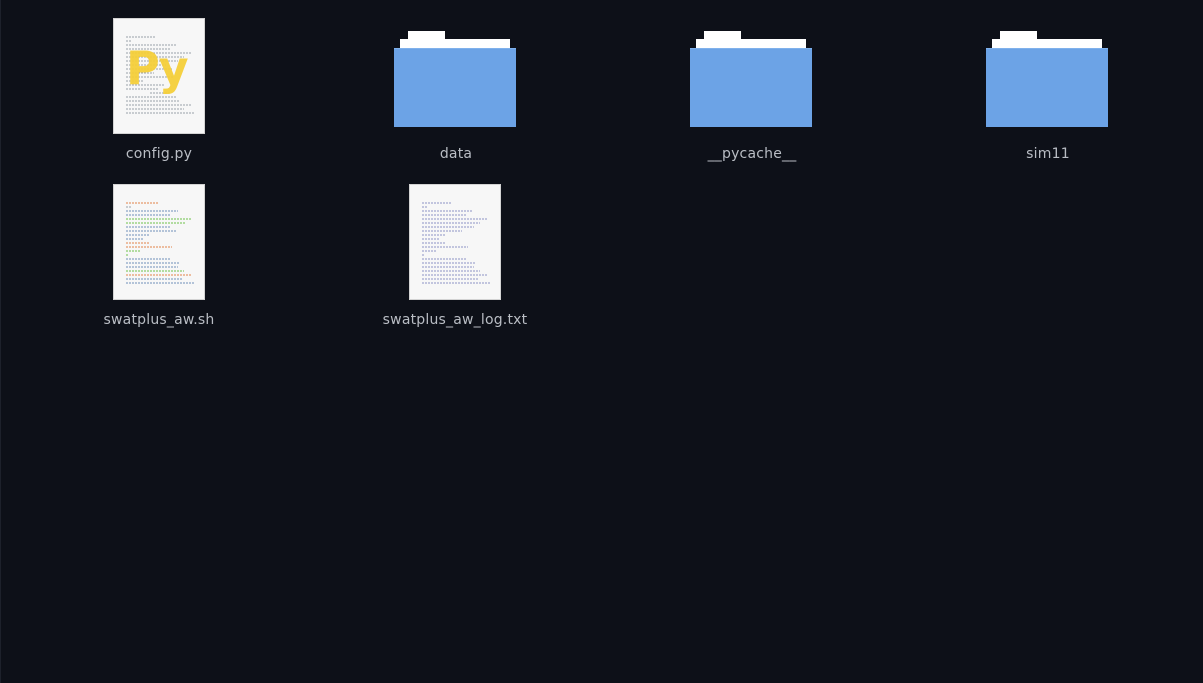  I want to click on file-name-label: swatplus_aw_log.txt, so click(455, 320).